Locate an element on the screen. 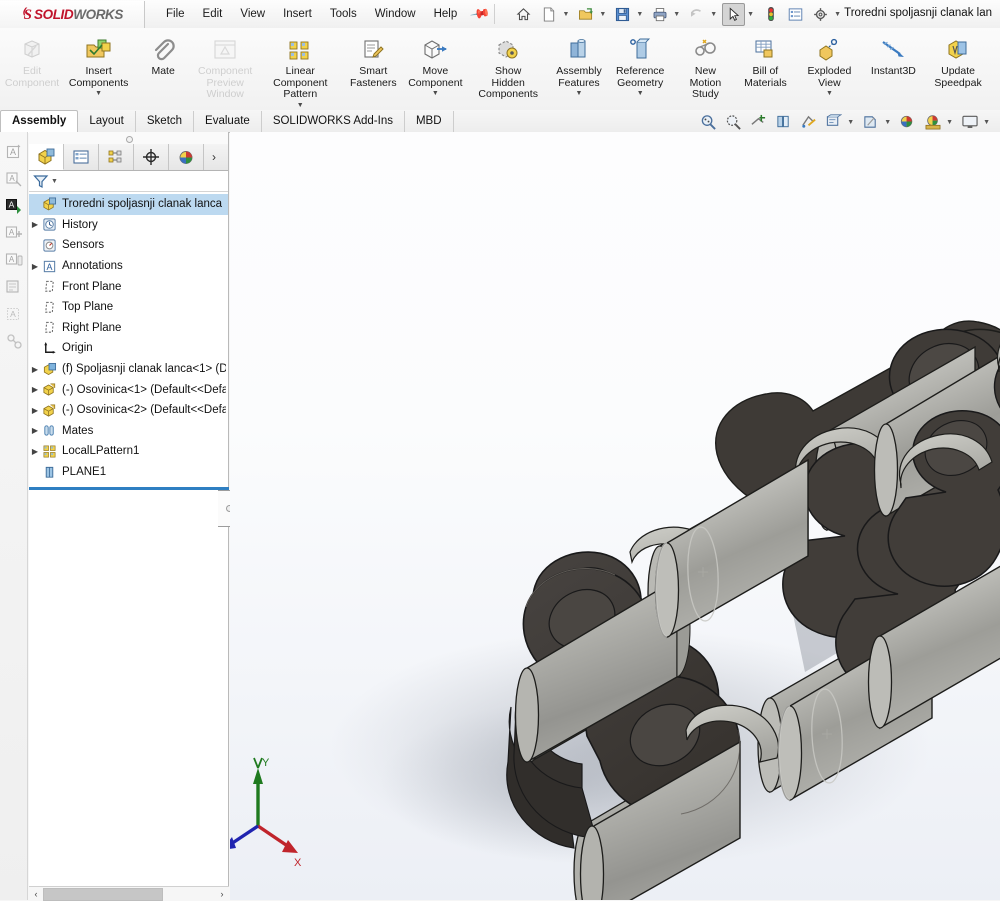 This screenshot has width=1000, height=901. apply-scene-icon is located at coordinates (907, 122).